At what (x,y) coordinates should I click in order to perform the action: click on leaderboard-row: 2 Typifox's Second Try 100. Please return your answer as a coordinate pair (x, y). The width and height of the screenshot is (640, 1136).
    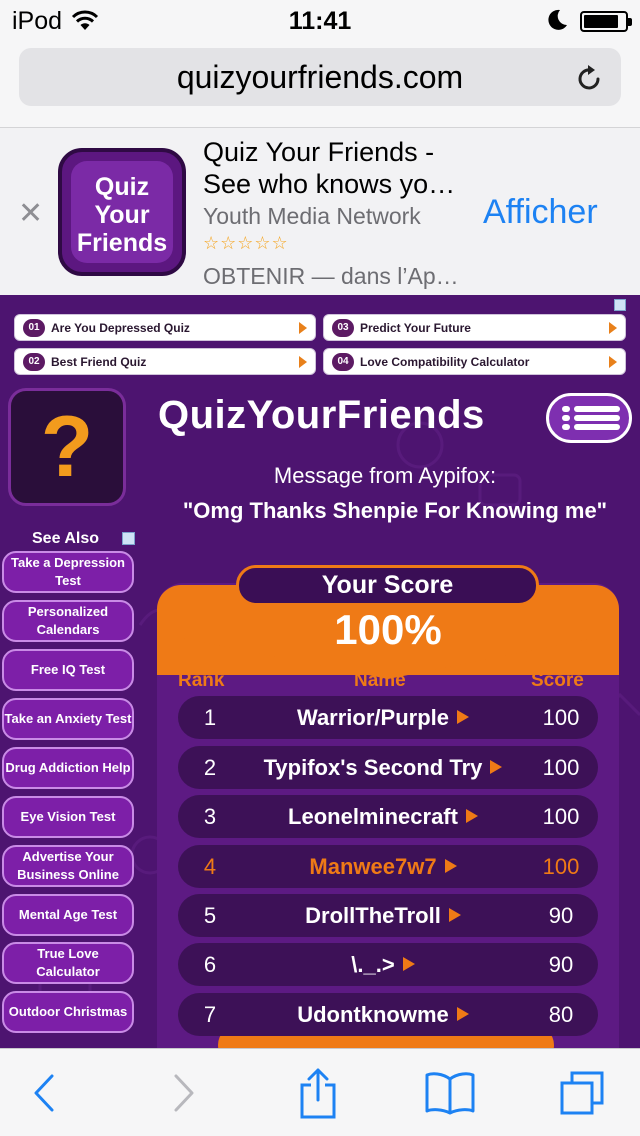
    Looking at the image, I should click on (388, 767).